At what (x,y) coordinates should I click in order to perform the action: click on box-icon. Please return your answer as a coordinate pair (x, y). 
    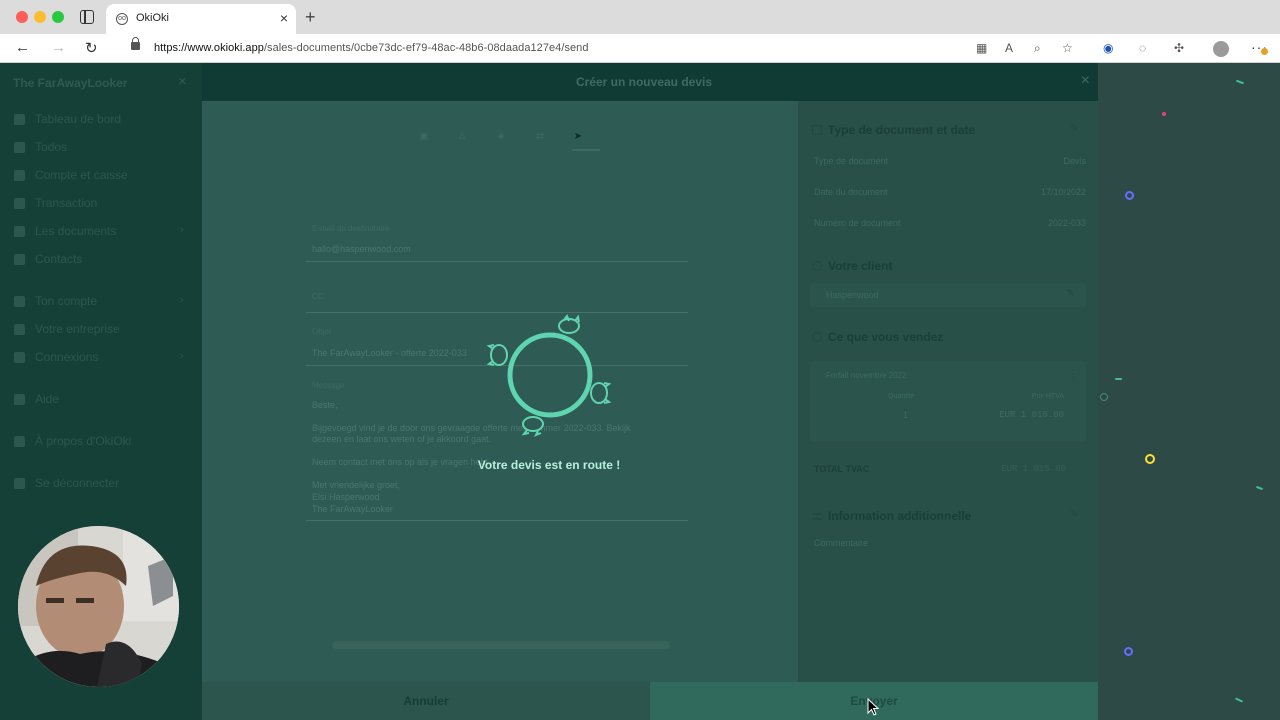
    Looking at the image, I should click on (817, 337).